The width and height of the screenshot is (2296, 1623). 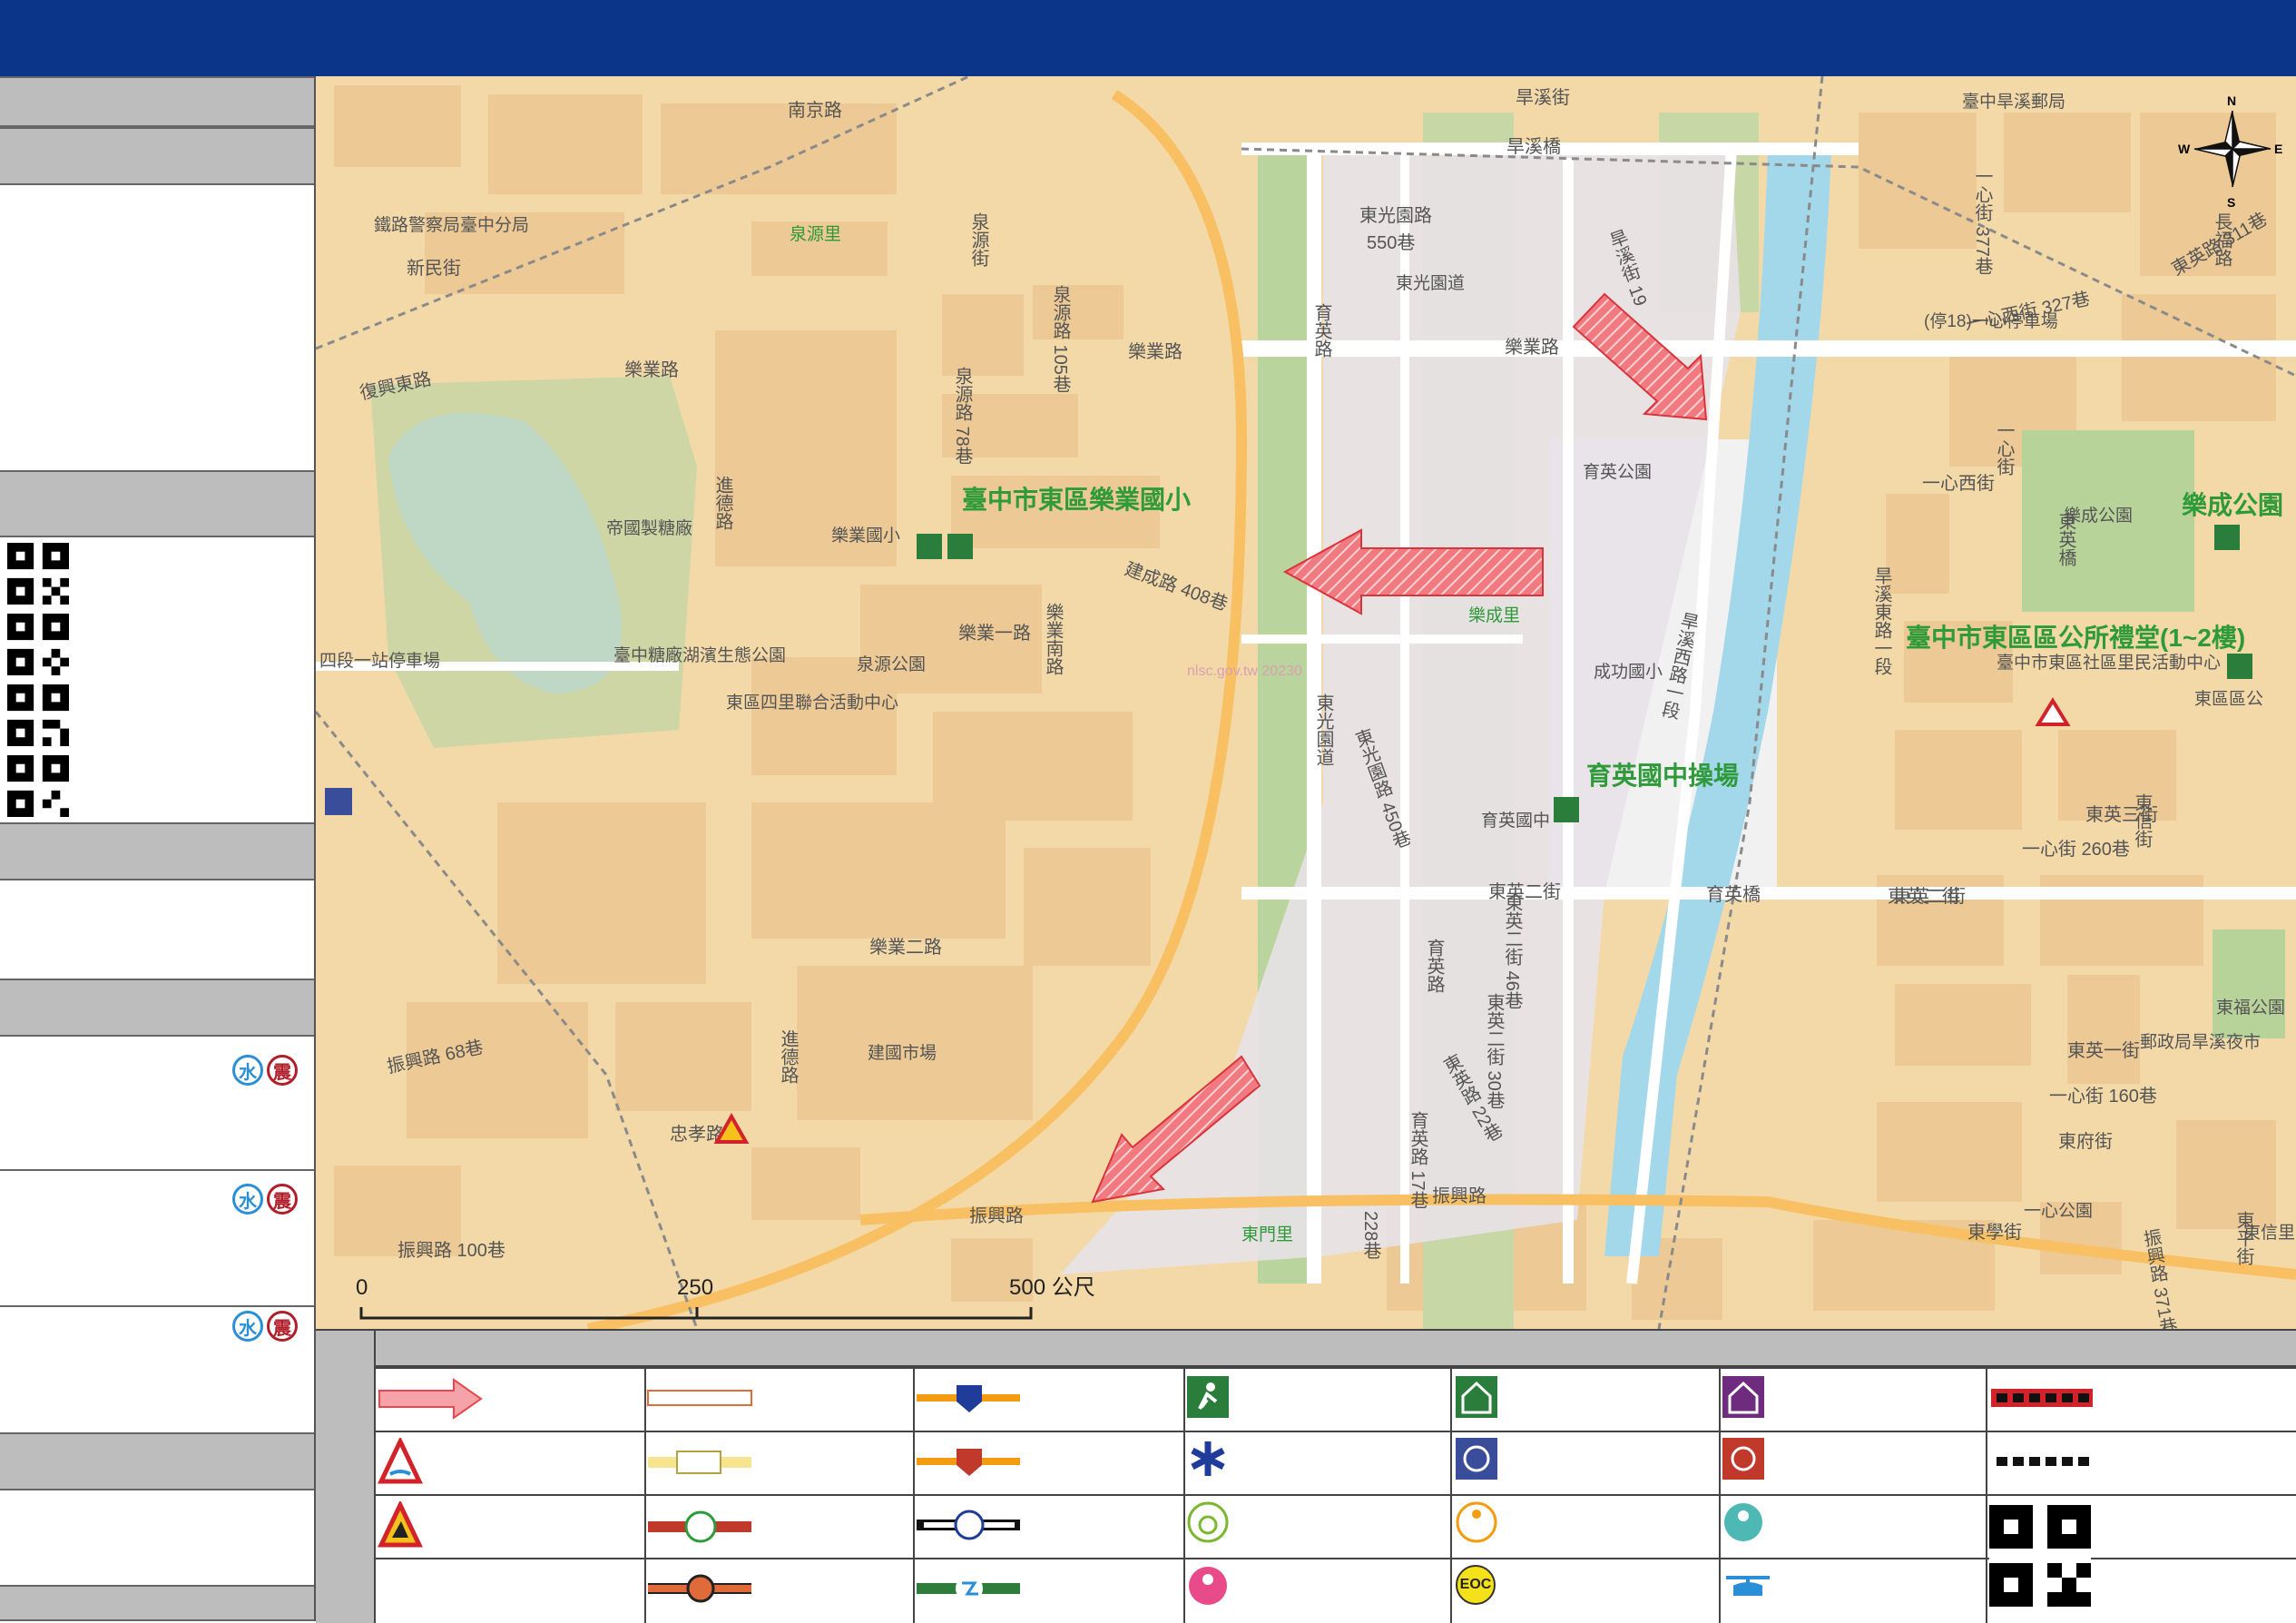 I want to click on street-label: 東信街, so click(x=2142, y=820).